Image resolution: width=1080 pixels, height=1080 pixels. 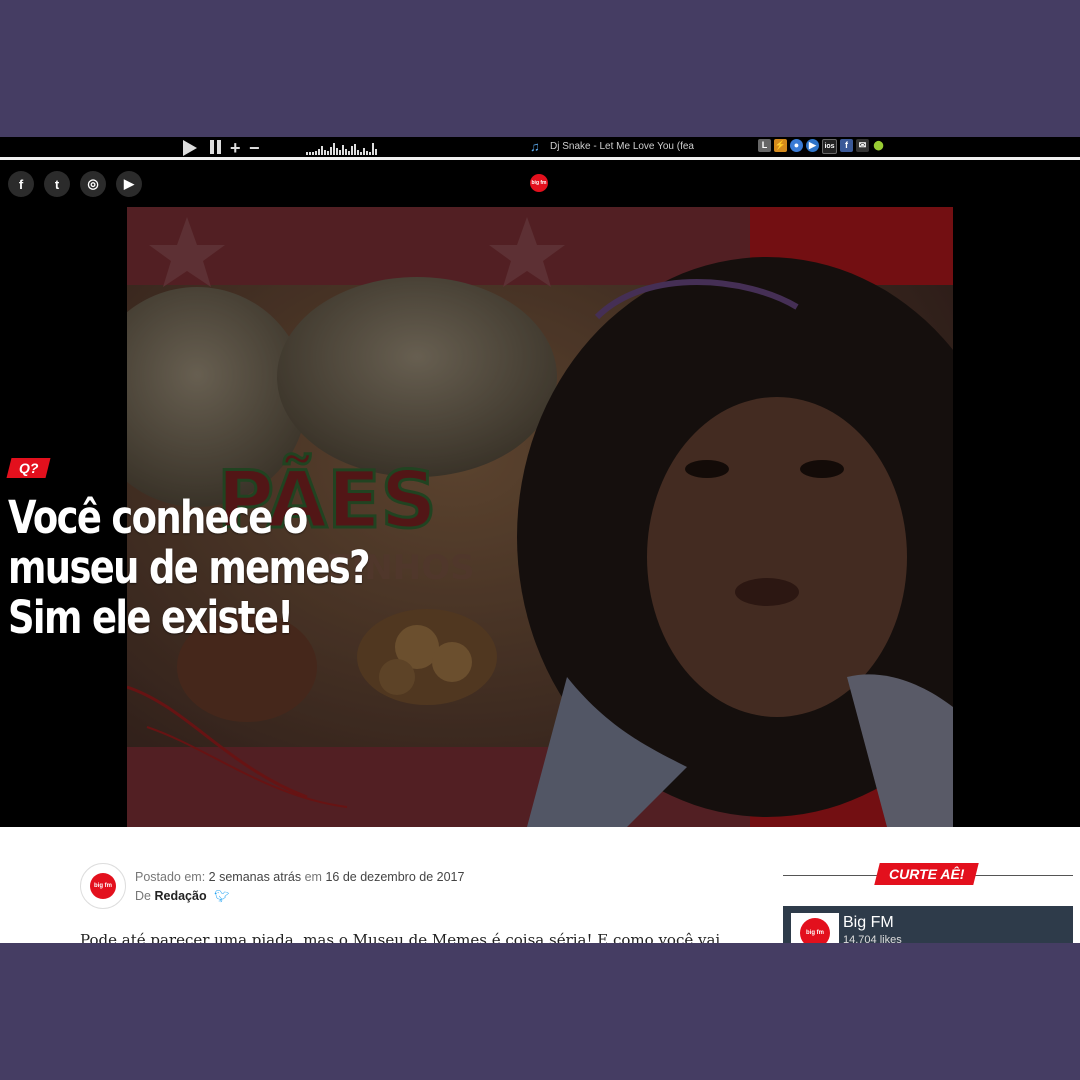 I want to click on by-label: De, so click(x=143, y=896).